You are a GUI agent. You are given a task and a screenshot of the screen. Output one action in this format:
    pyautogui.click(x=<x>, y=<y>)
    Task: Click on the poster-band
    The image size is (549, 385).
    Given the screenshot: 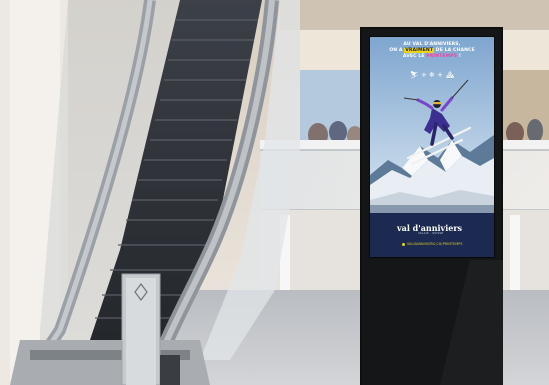 What is the action you would take?
    pyautogui.click(x=432, y=235)
    